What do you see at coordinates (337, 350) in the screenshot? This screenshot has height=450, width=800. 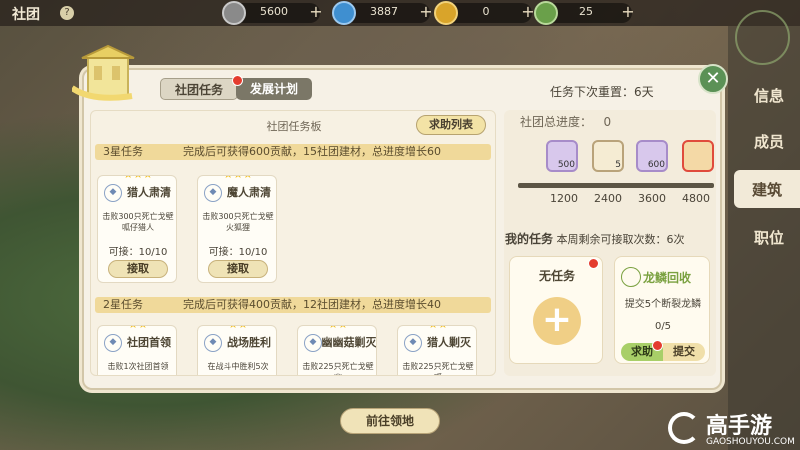 I see `task-card: ★★ ◆ 幽幽菇剿灭 击败225只死亡戈壁幽` at bounding box center [337, 350].